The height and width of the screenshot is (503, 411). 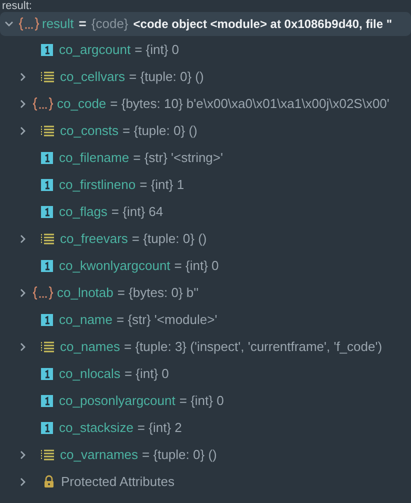 I want to click on variable-name: co_code, so click(x=81, y=103).